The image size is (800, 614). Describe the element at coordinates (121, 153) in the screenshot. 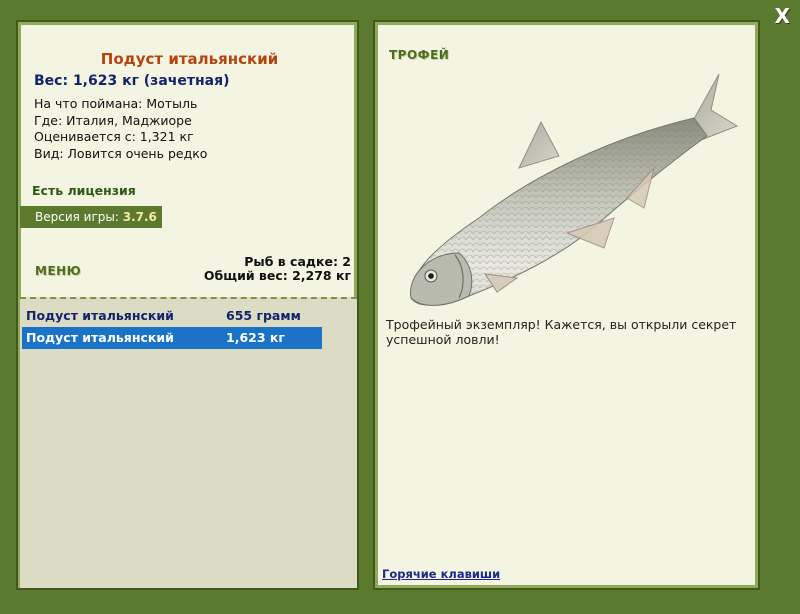

I see `rarity-line: Вид: Ловится очень редко` at that location.